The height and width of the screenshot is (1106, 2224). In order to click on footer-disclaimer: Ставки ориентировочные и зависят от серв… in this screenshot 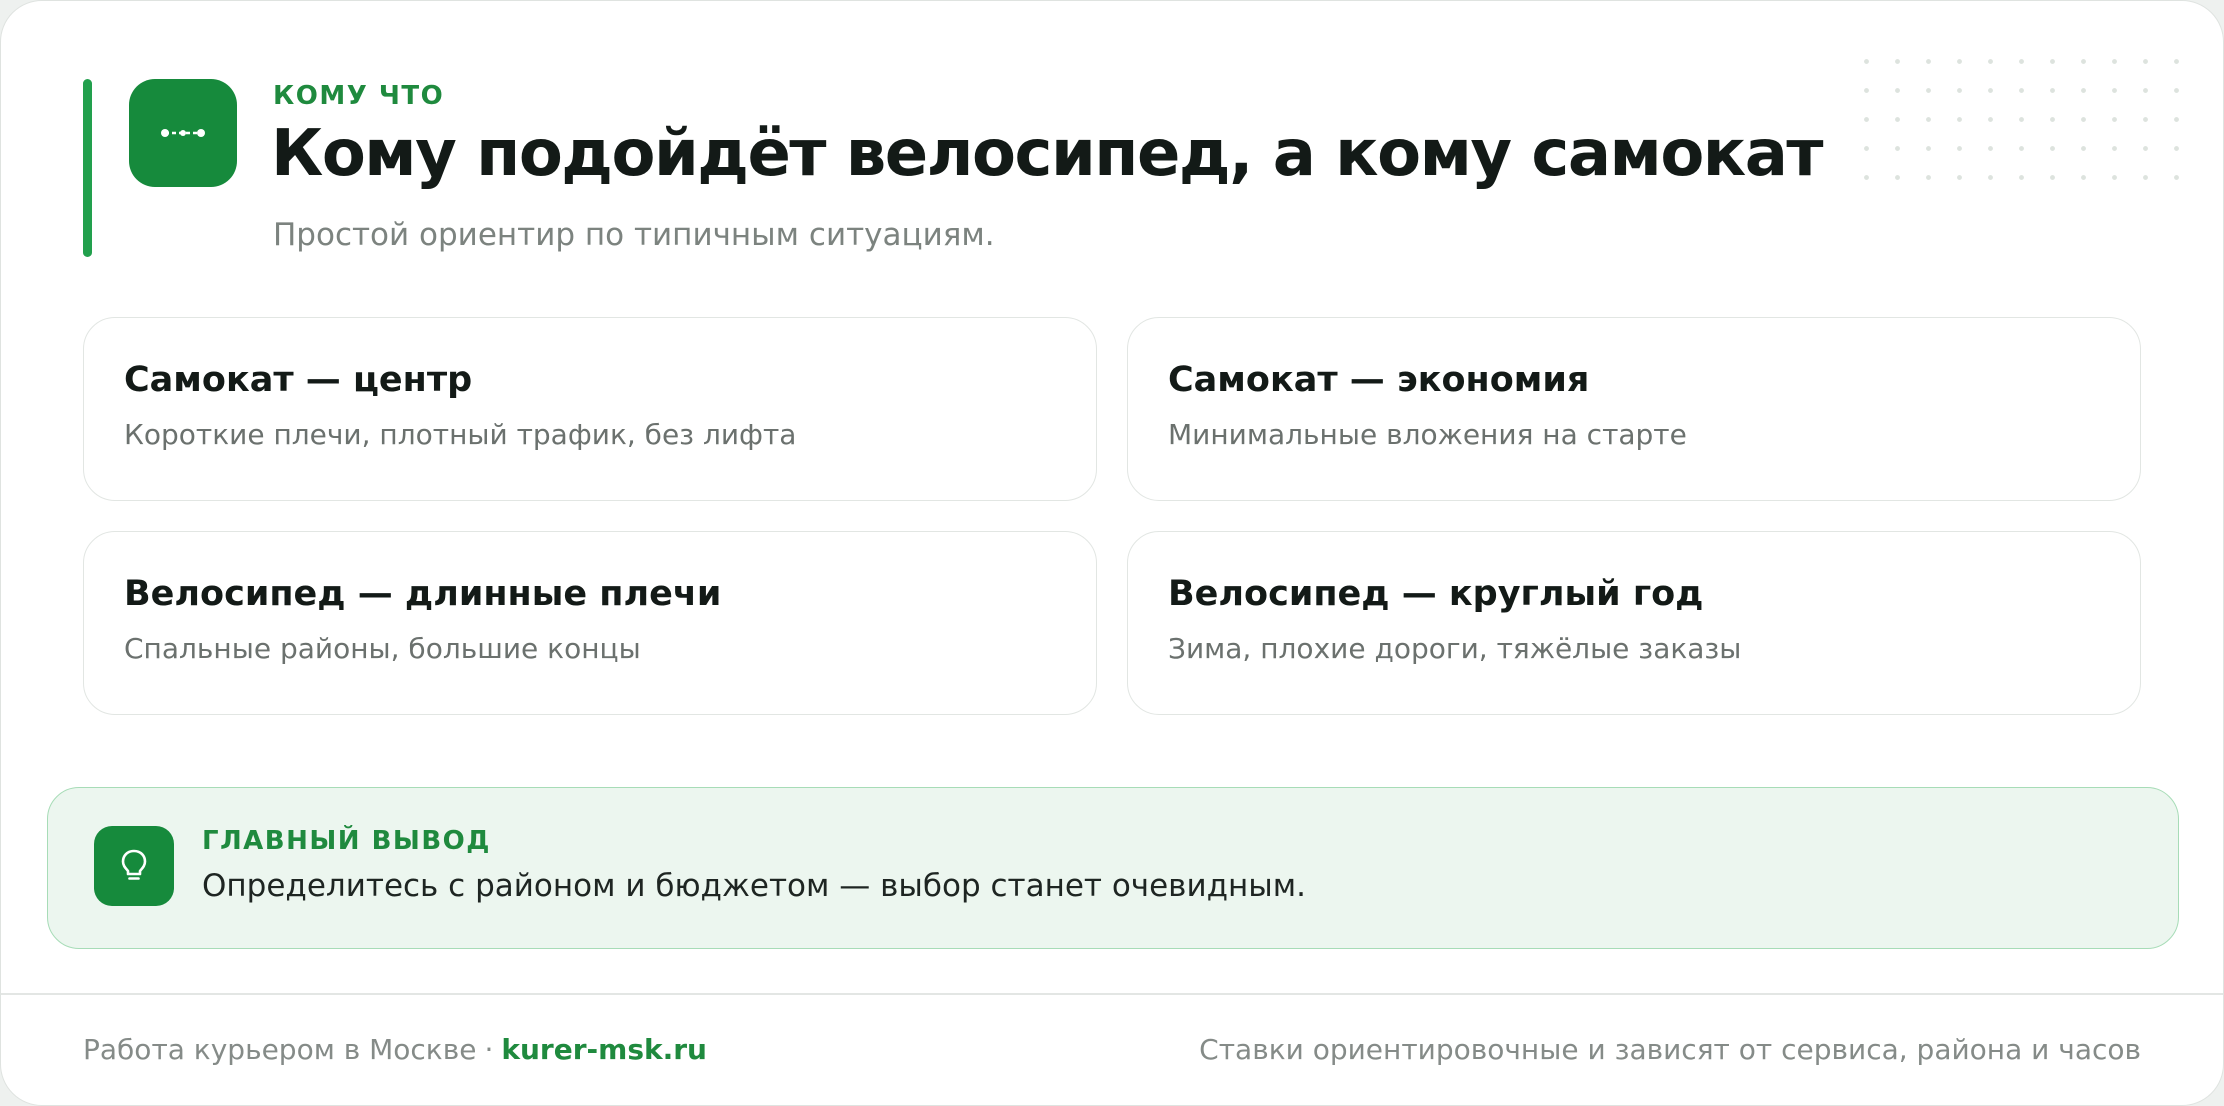, I will do `click(1670, 1049)`.